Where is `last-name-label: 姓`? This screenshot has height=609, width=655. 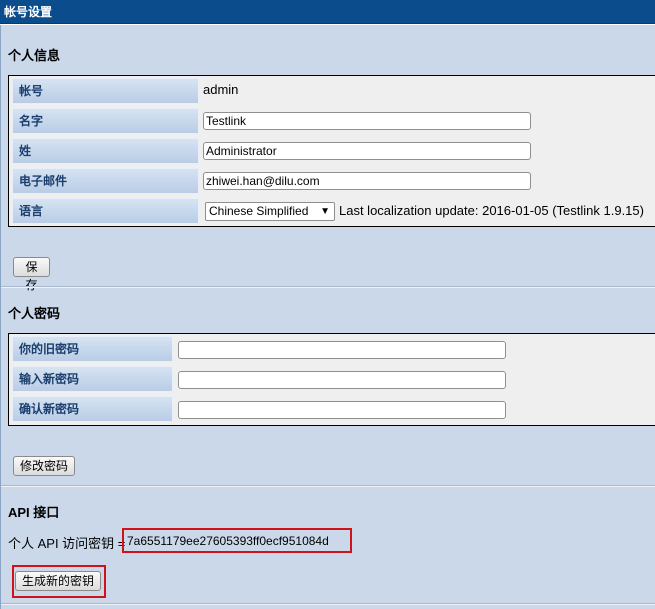 last-name-label: 姓 is located at coordinates (105, 151).